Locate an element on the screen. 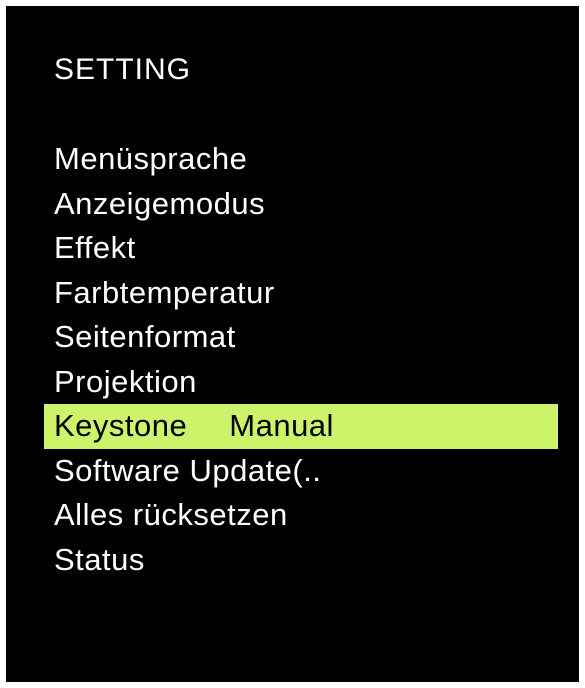 The image size is (585, 688). menu-item-label: Projektion is located at coordinates (125, 381).